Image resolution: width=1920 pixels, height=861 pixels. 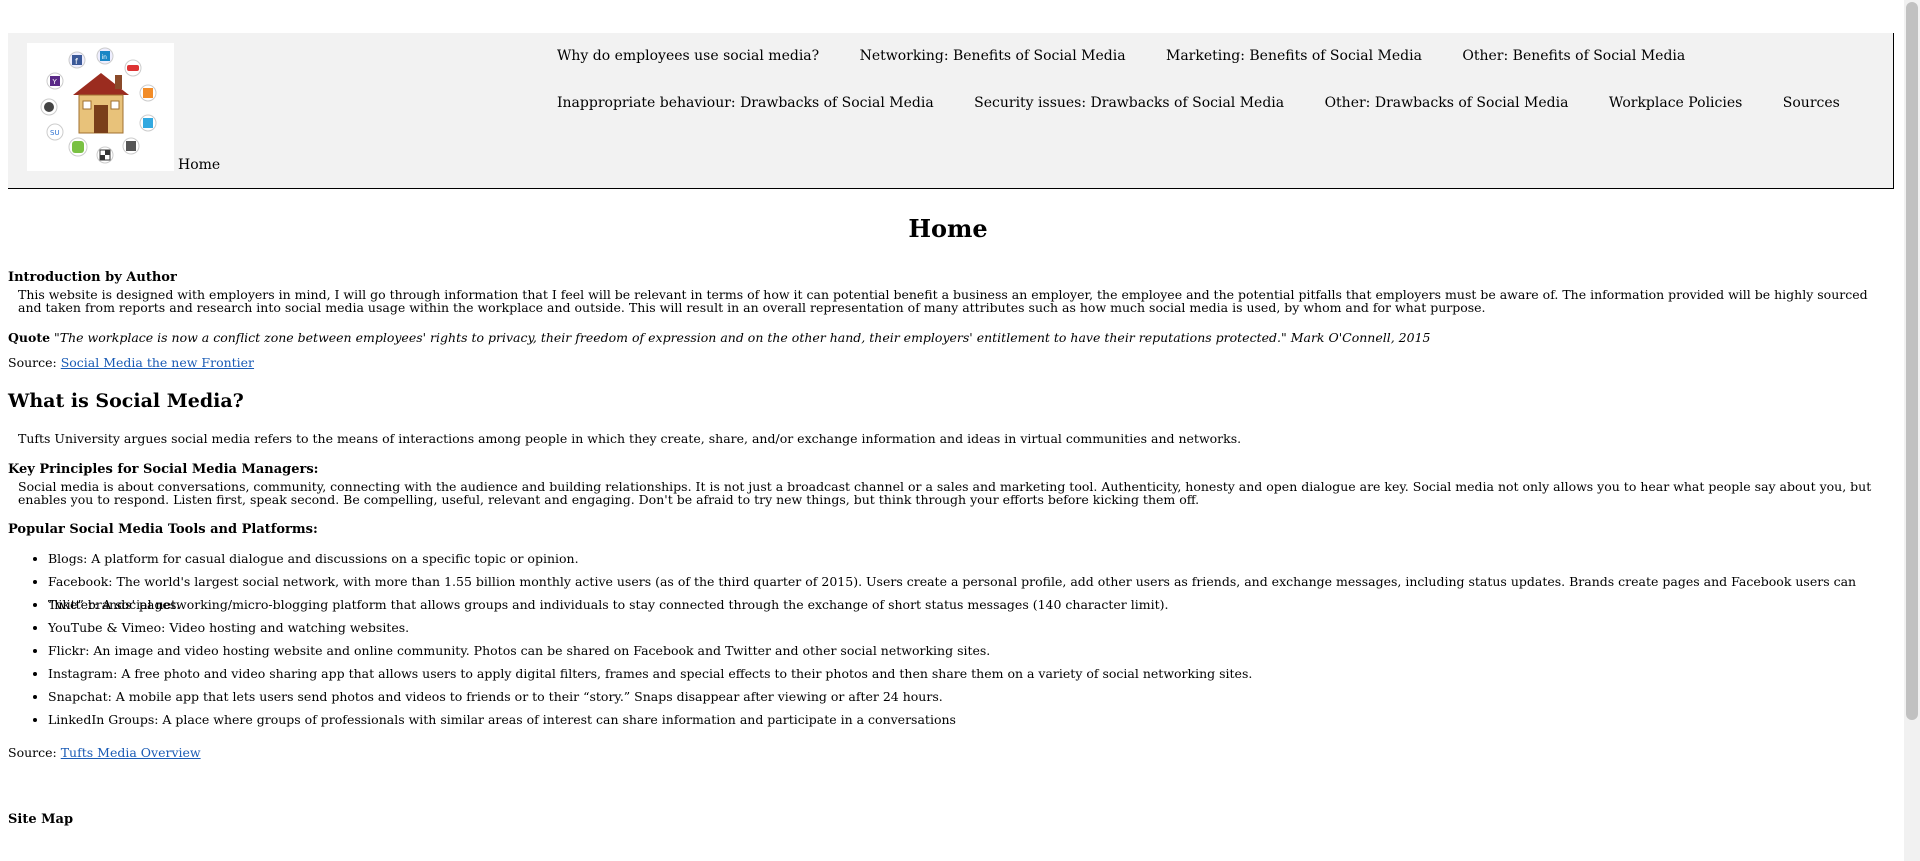 What do you see at coordinates (1675, 103) in the screenshot?
I see `nav-workplace-policies: Workplace Policies` at bounding box center [1675, 103].